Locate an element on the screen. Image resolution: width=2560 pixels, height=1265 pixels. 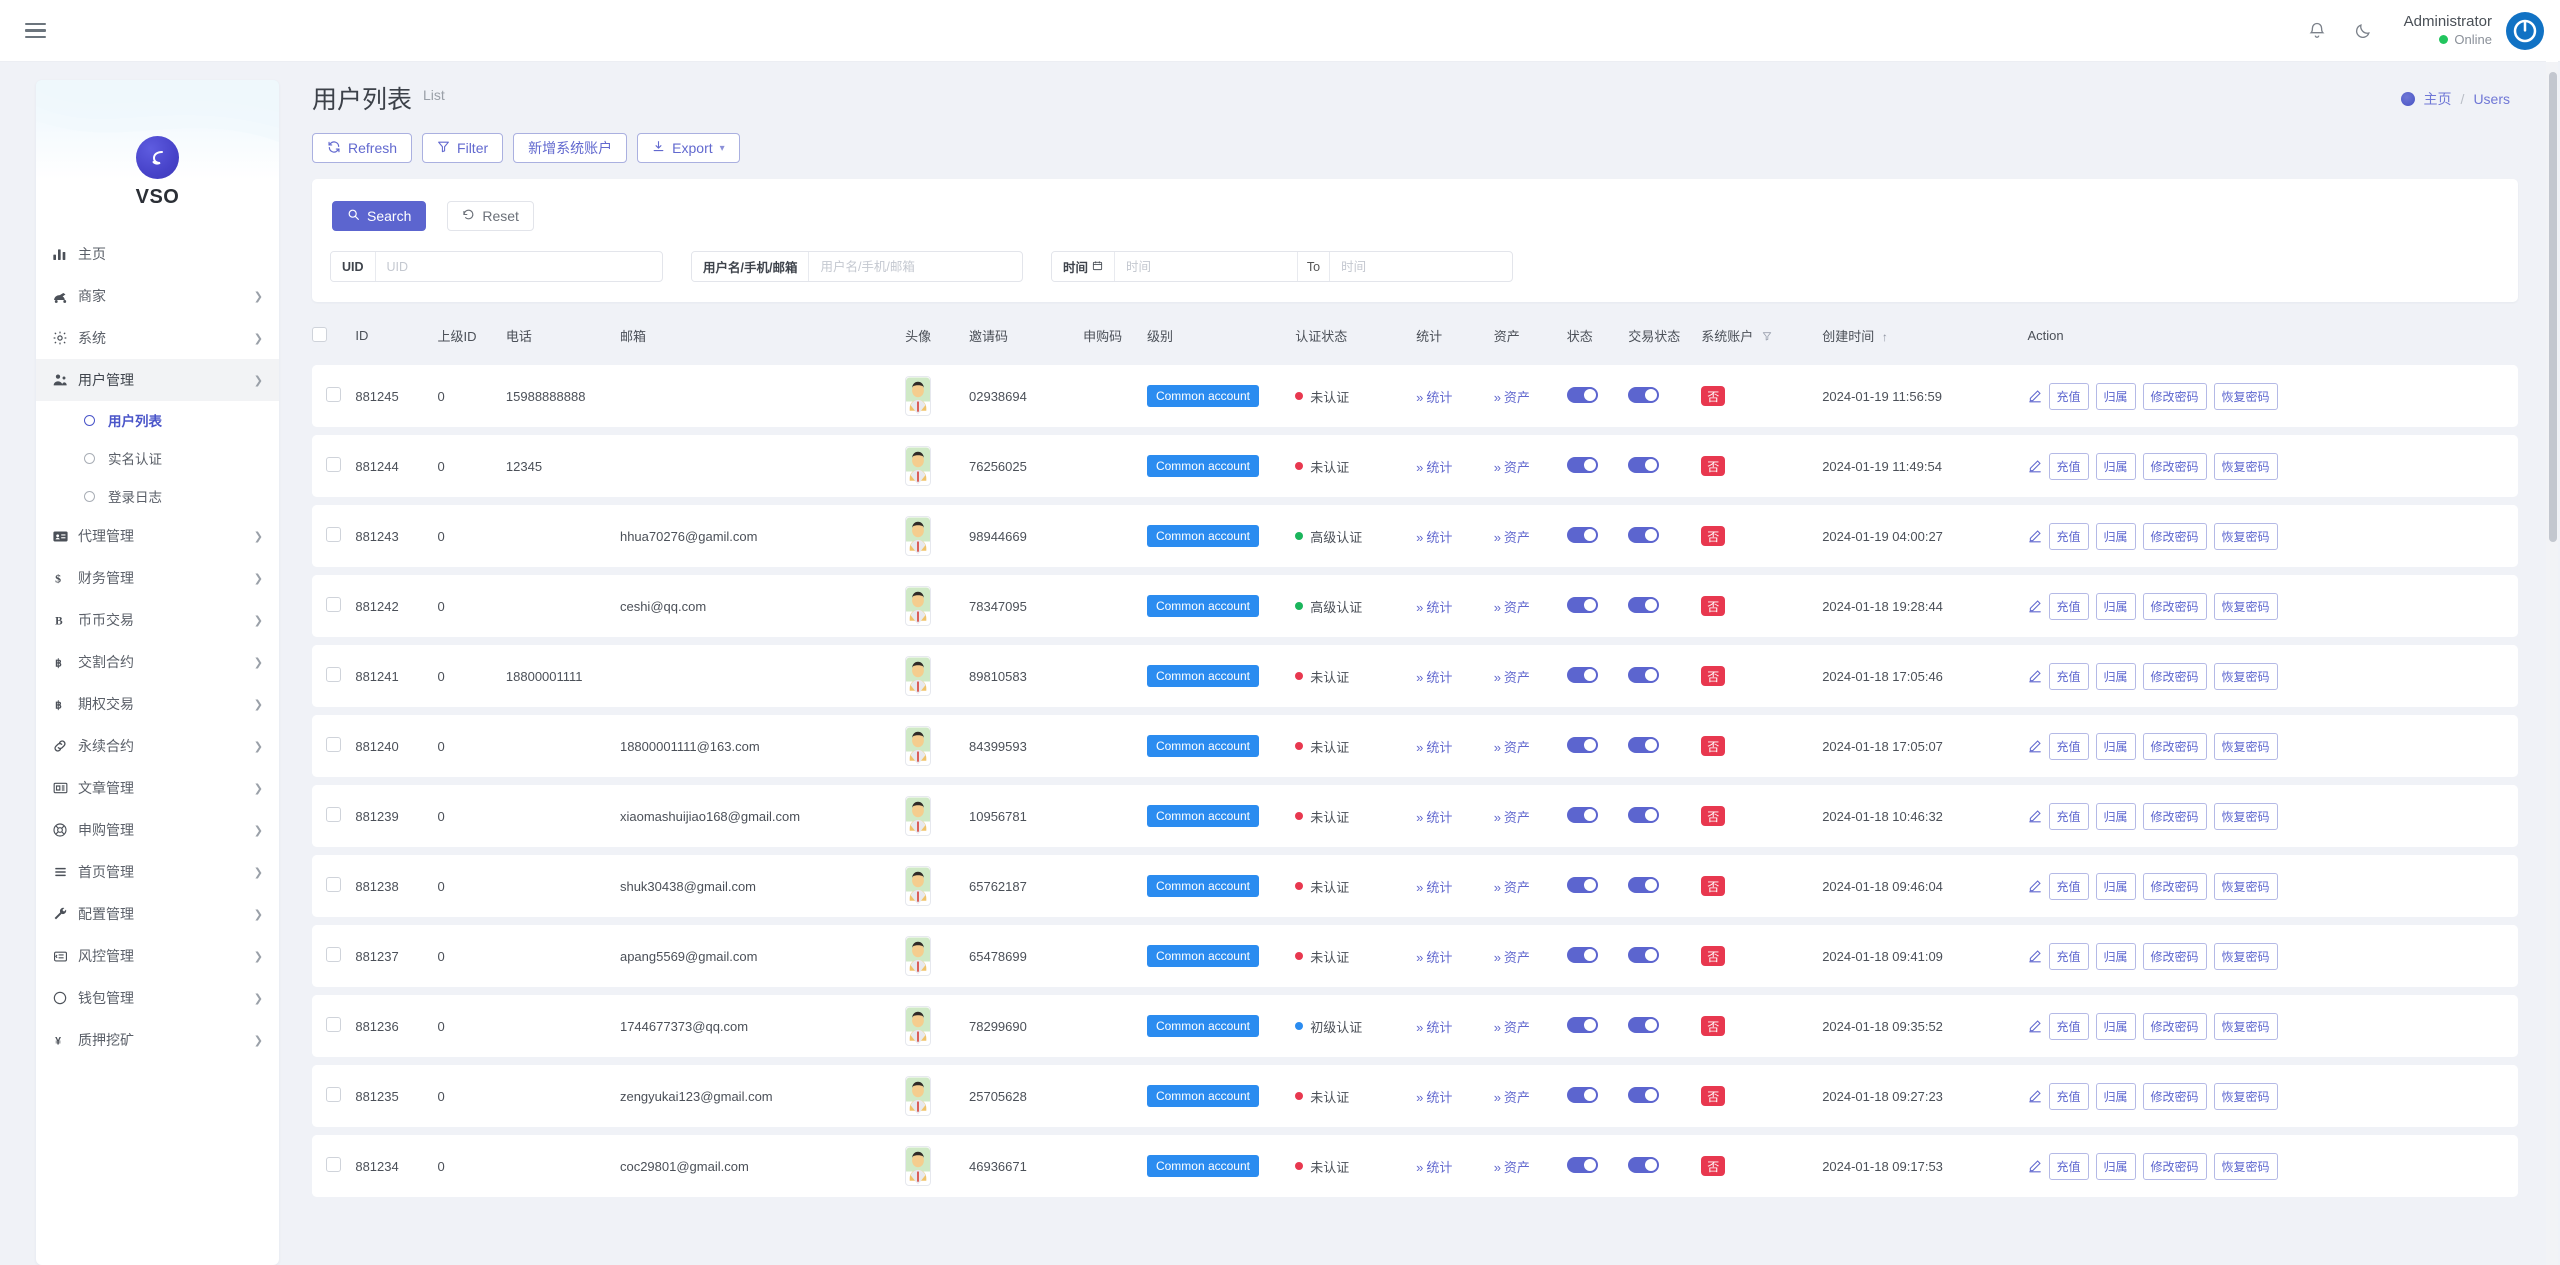
col-trade-status: 交易状态 is located at coordinates (1664, 338).